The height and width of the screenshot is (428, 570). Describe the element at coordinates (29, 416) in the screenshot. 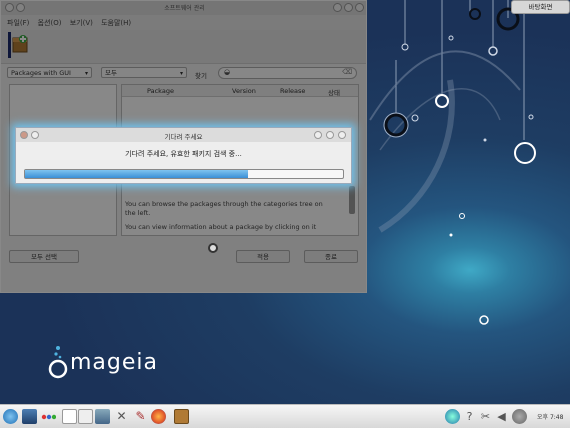

I see `desktop-icon` at that location.